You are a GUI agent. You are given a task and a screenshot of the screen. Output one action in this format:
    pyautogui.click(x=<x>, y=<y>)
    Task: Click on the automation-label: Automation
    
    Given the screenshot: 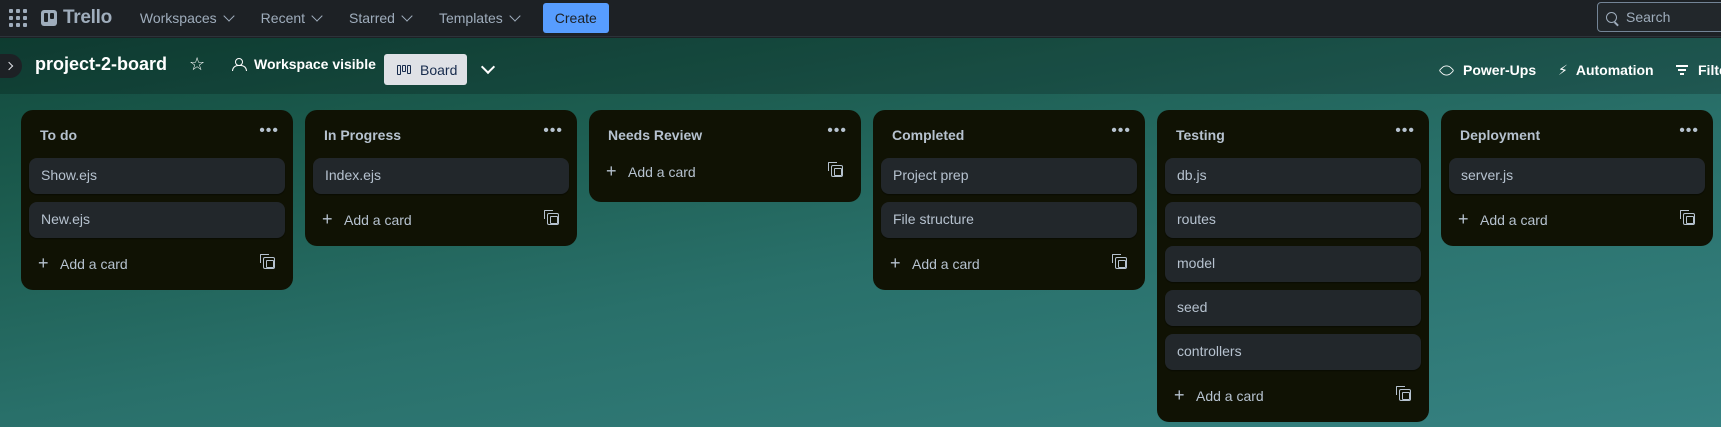 What is the action you would take?
    pyautogui.click(x=1614, y=70)
    